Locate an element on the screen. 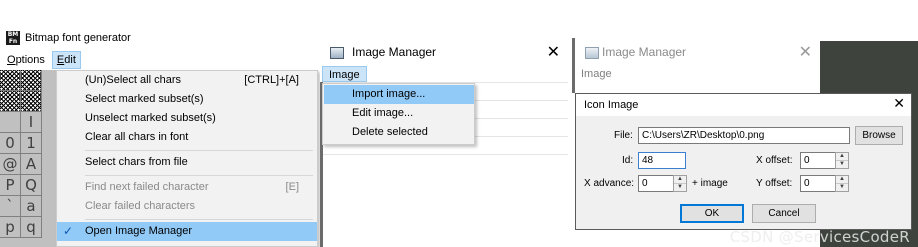  dialog-title-bar: Icon Image ✕ is located at coordinates (743, 105).